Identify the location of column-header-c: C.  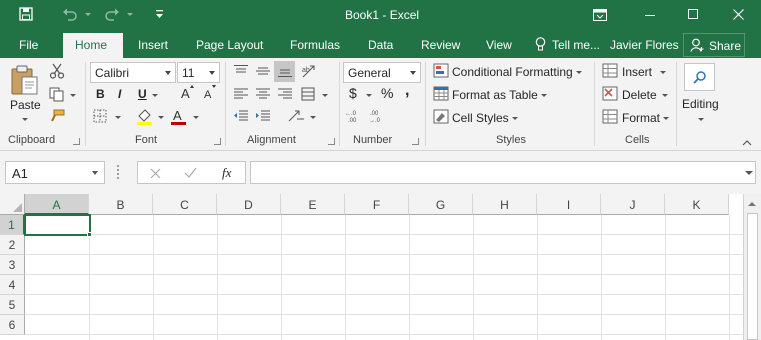
(185, 204).